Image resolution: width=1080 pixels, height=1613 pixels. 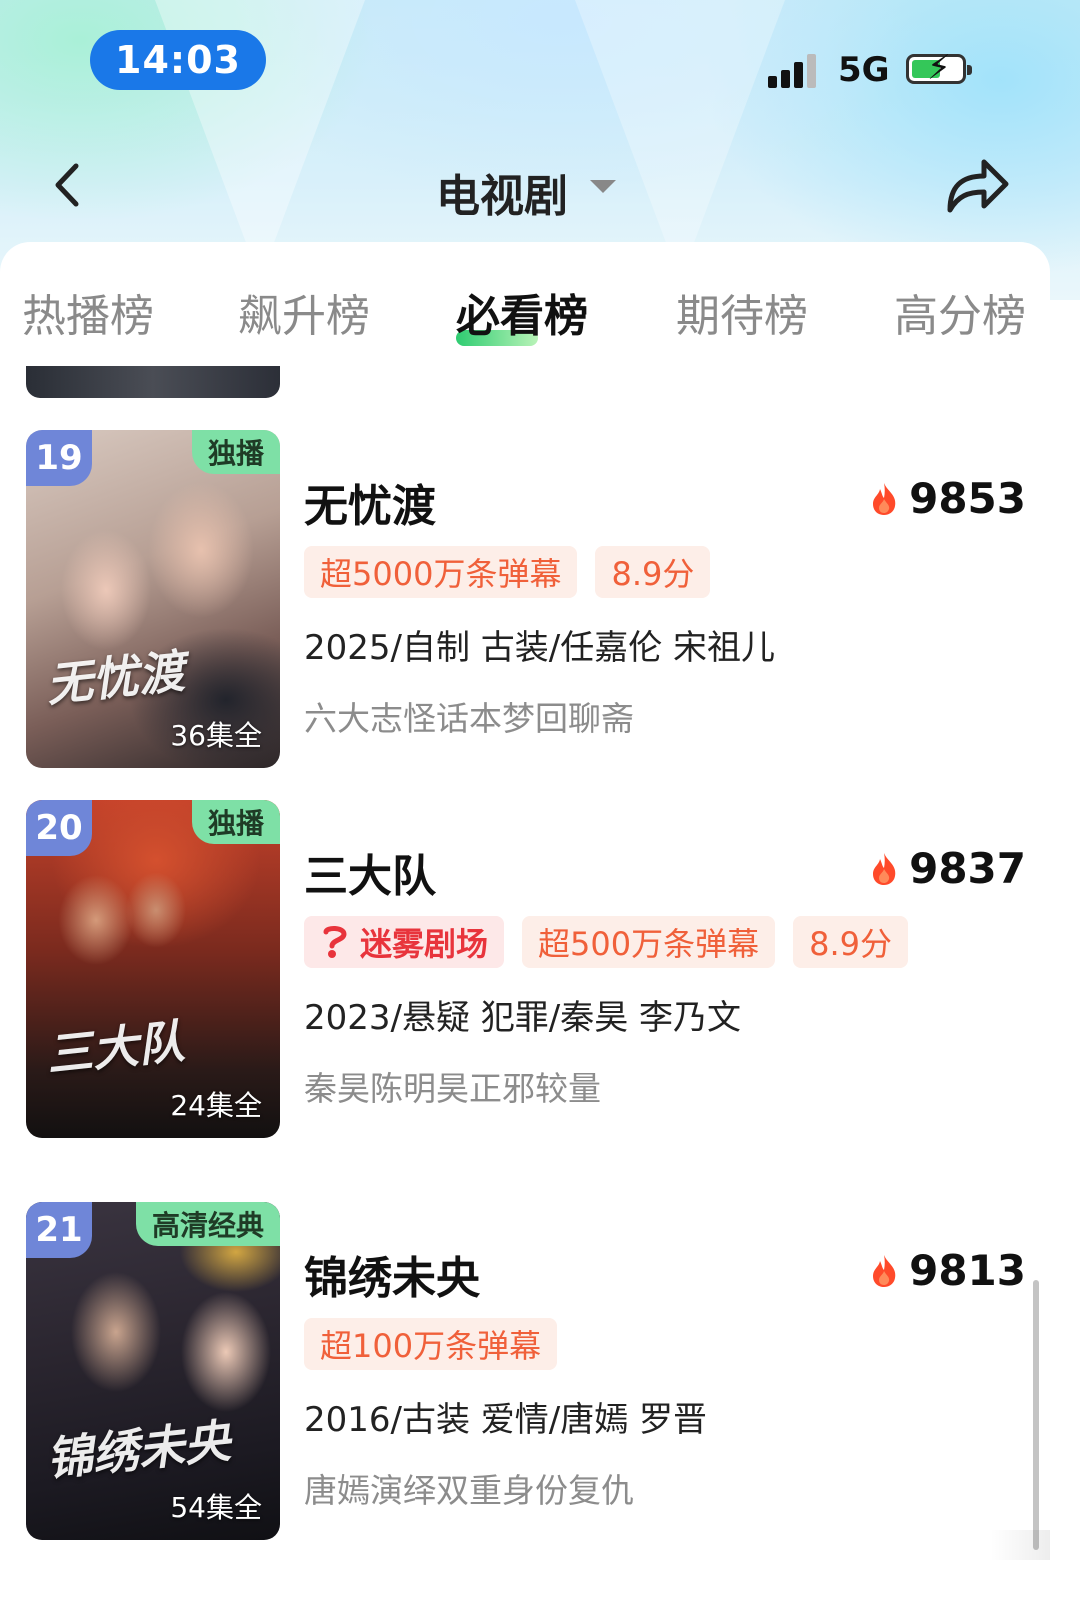 I want to click on show-title: 无忧渡, so click(x=370, y=502).